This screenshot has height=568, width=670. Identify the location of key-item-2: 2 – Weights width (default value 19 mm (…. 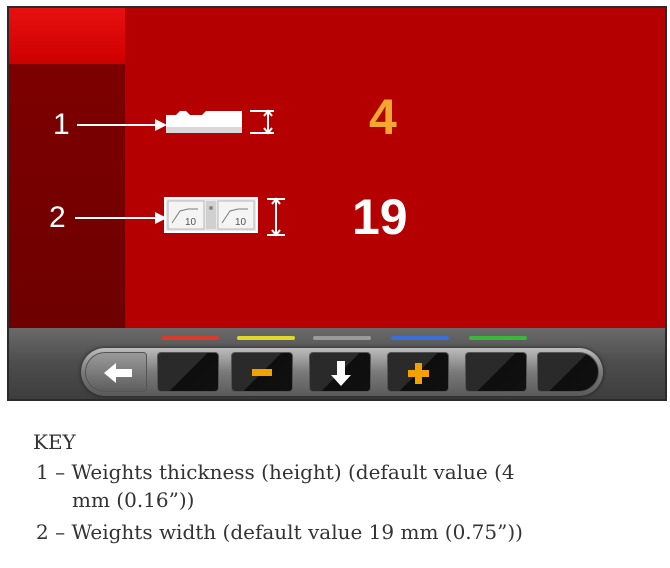
(279, 532).